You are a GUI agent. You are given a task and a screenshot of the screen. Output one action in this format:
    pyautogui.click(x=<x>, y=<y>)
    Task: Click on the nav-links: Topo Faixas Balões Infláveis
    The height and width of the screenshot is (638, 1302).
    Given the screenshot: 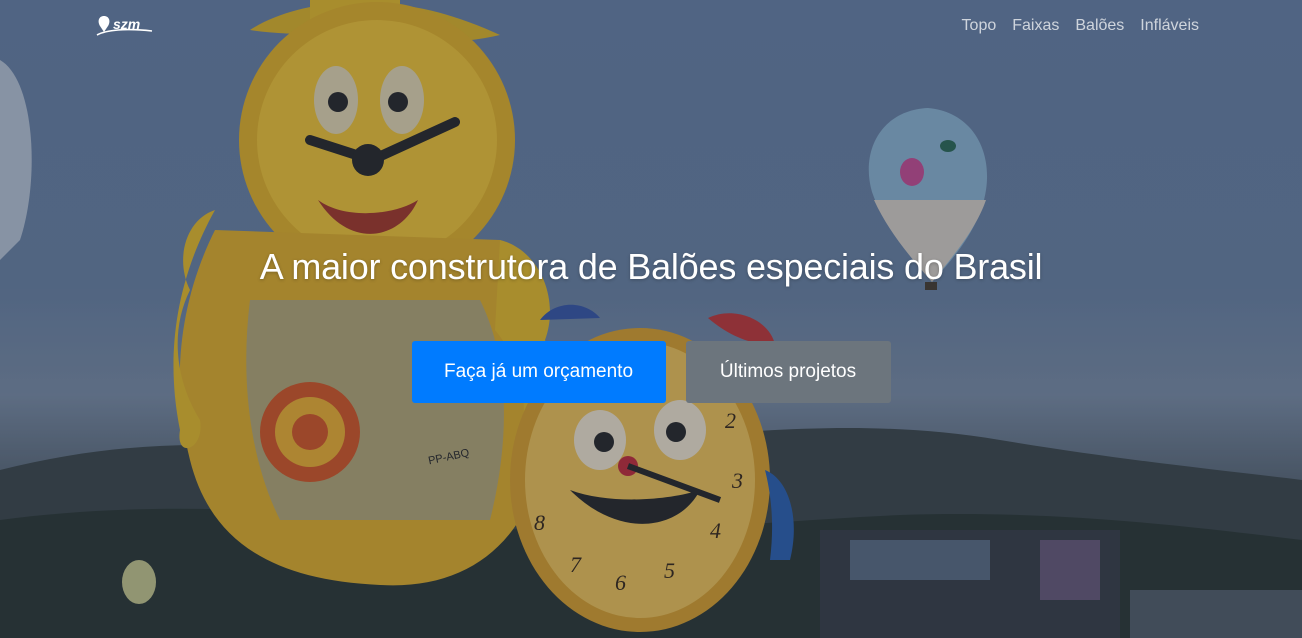 What is the action you would take?
    pyautogui.click(x=1080, y=26)
    